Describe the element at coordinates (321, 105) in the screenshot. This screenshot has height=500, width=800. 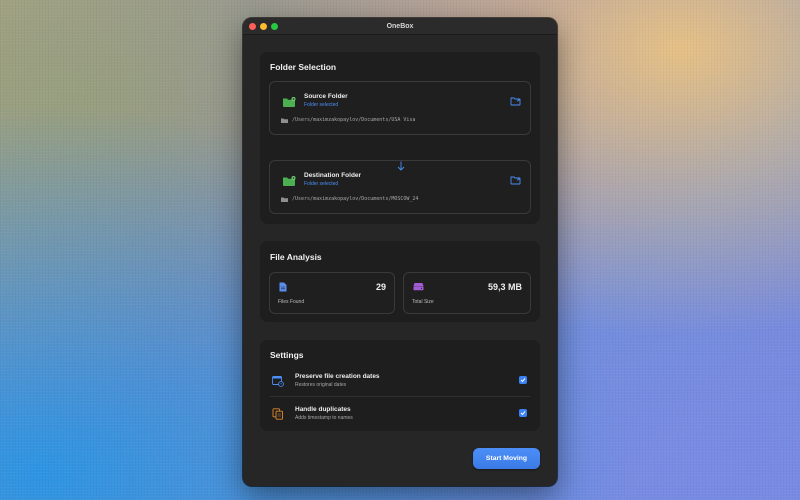
I see `source-folder-status: Folder selected` at that location.